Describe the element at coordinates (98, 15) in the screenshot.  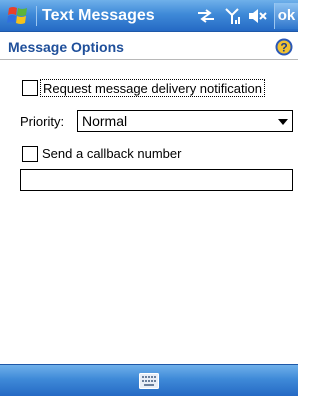
I see `app-title: Text Messages` at that location.